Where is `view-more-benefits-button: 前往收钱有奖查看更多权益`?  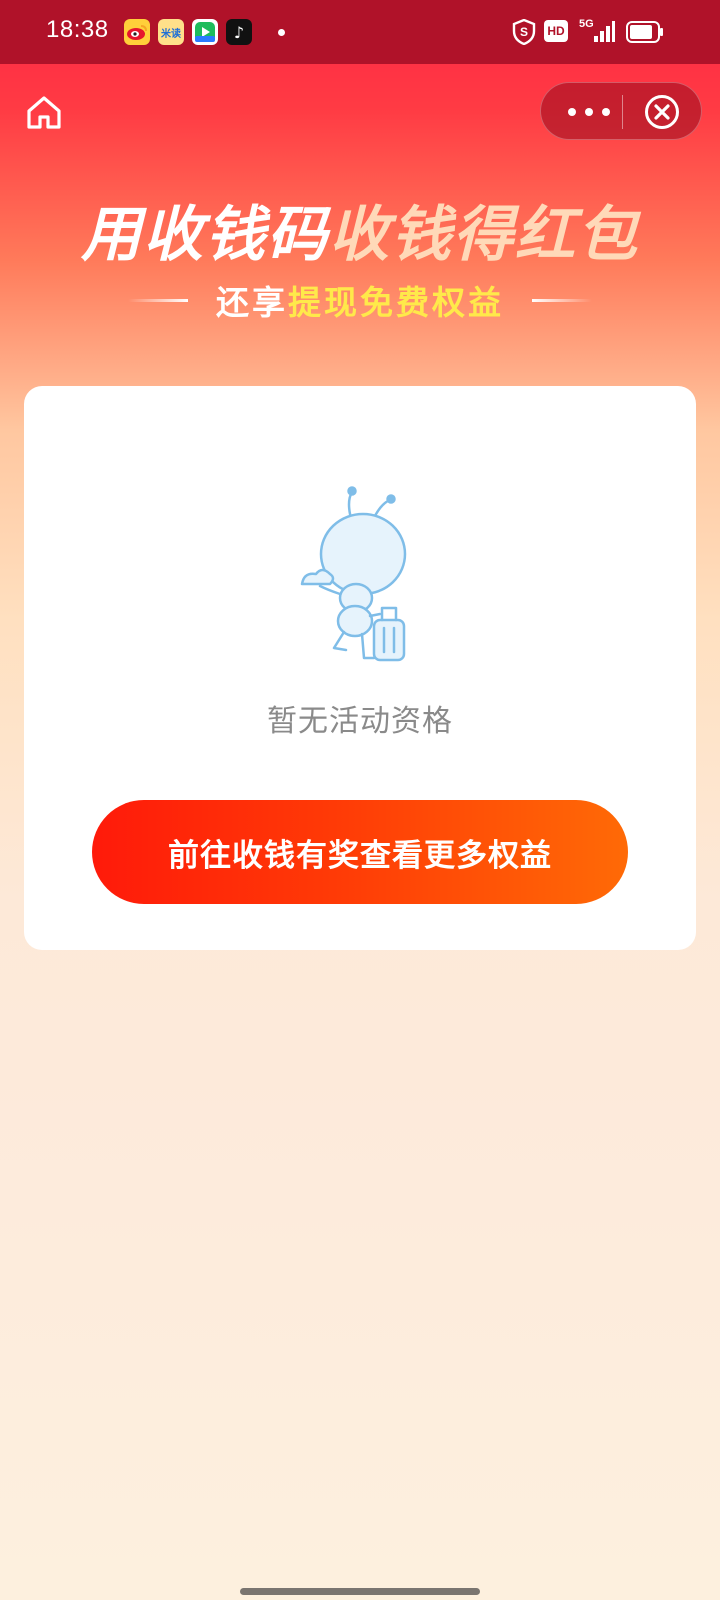
view-more-benefits-button: 前往收钱有奖查看更多权益 is located at coordinates (360, 852).